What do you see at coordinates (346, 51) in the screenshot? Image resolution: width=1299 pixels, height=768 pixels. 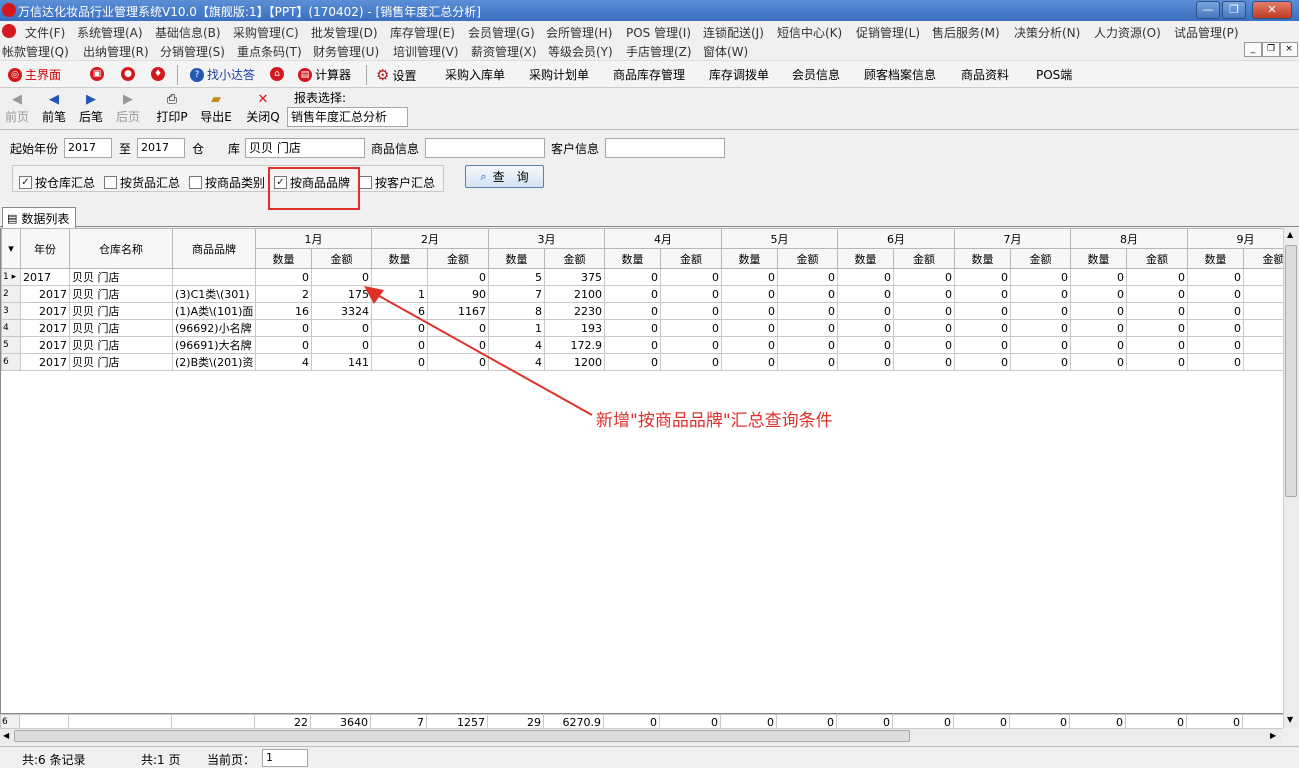 I see `menu-row2-4: 财务管理(U)` at bounding box center [346, 51].